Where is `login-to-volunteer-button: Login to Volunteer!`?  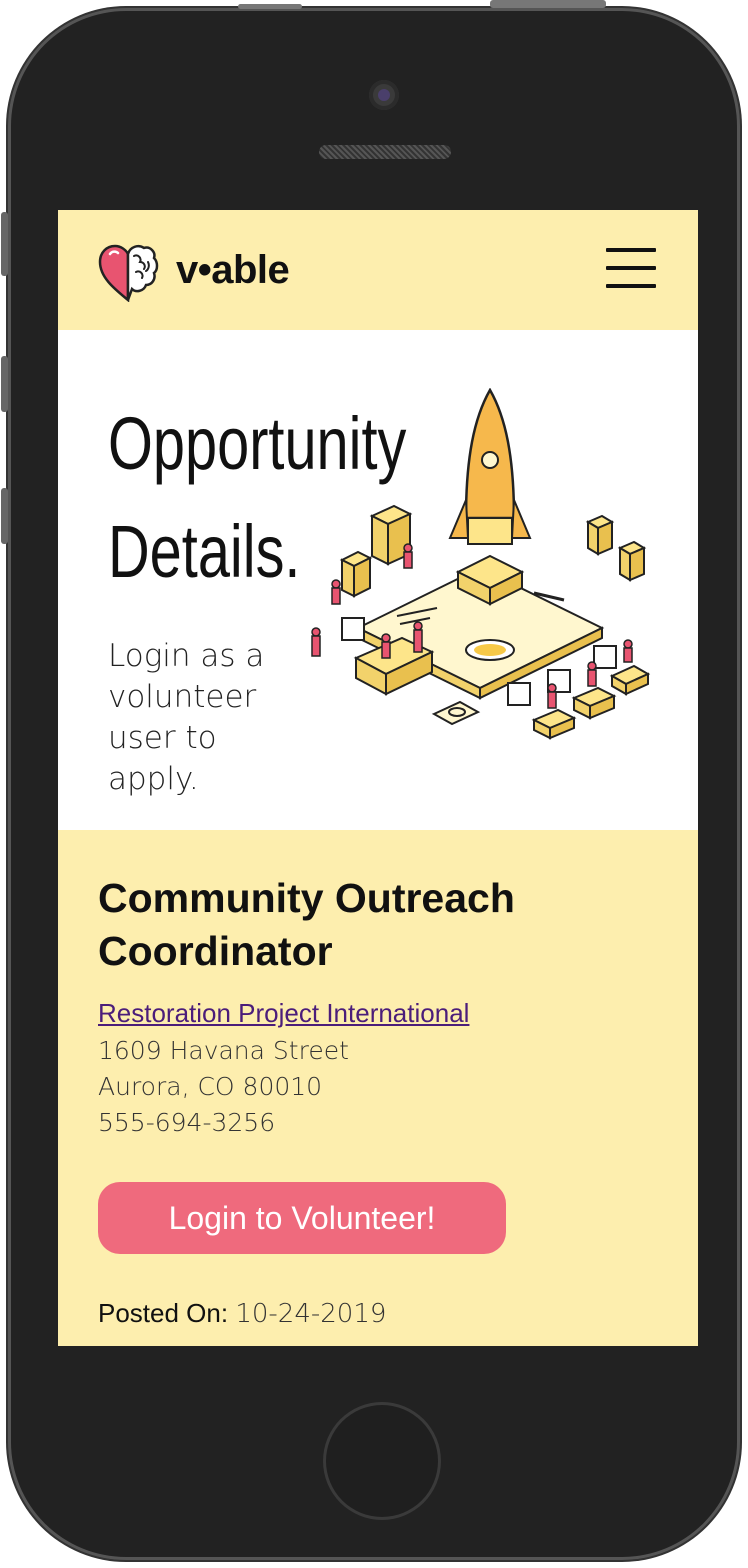 login-to-volunteer-button: Login to Volunteer! is located at coordinates (302, 1218).